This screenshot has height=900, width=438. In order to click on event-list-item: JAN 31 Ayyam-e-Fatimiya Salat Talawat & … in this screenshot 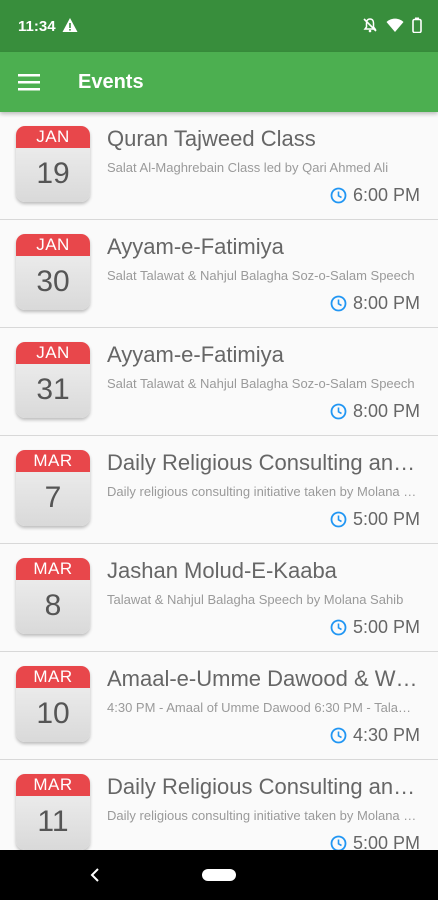, I will do `click(219, 382)`.